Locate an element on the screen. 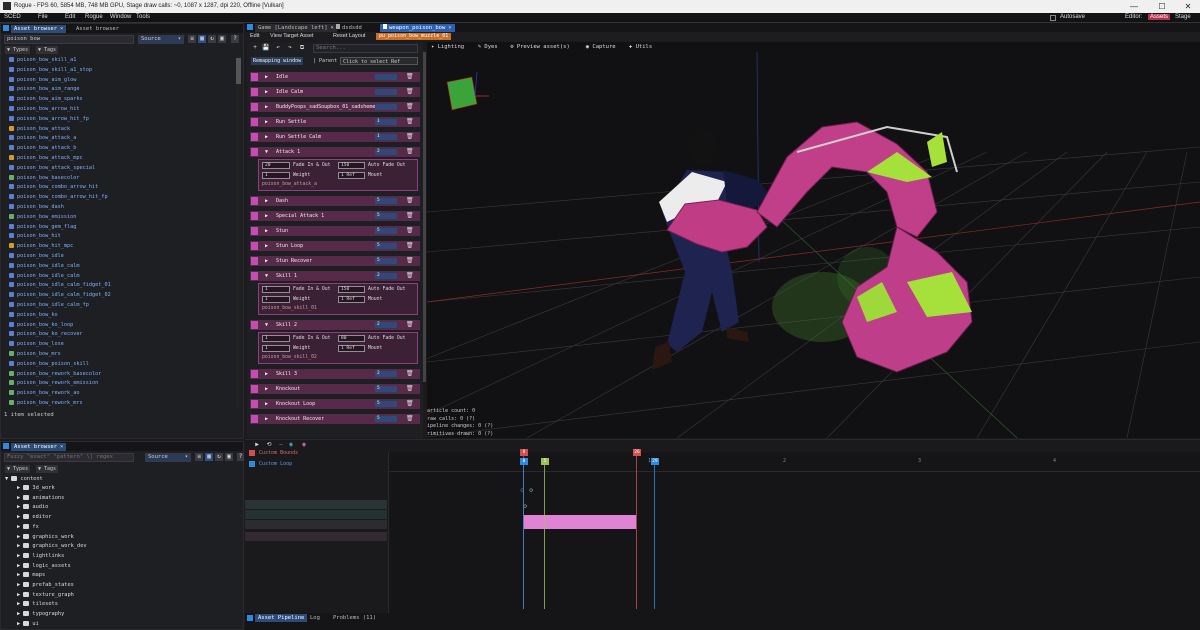  menu-reset-layout: Reset Layout is located at coordinates (349, 36).